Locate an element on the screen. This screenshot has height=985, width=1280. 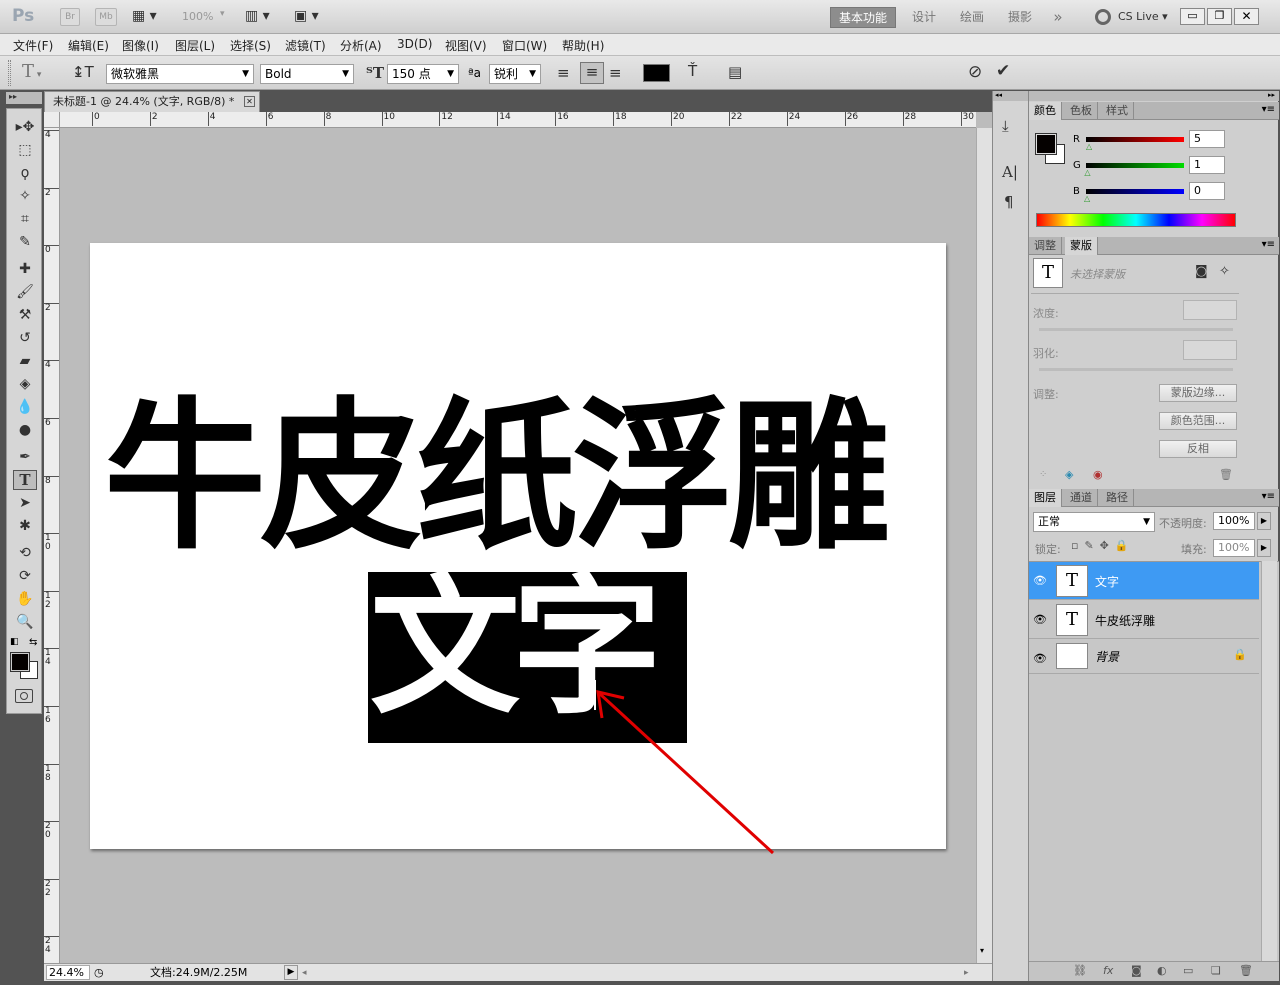
paint-bucket-tool-icon: ◈ is located at coordinates (25, 384).